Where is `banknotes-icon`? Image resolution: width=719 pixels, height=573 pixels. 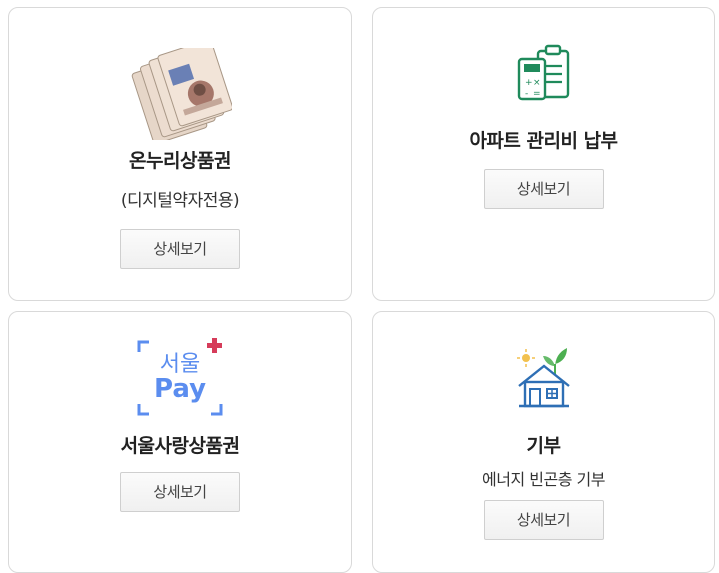 banknotes-icon is located at coordinates (181, 94).